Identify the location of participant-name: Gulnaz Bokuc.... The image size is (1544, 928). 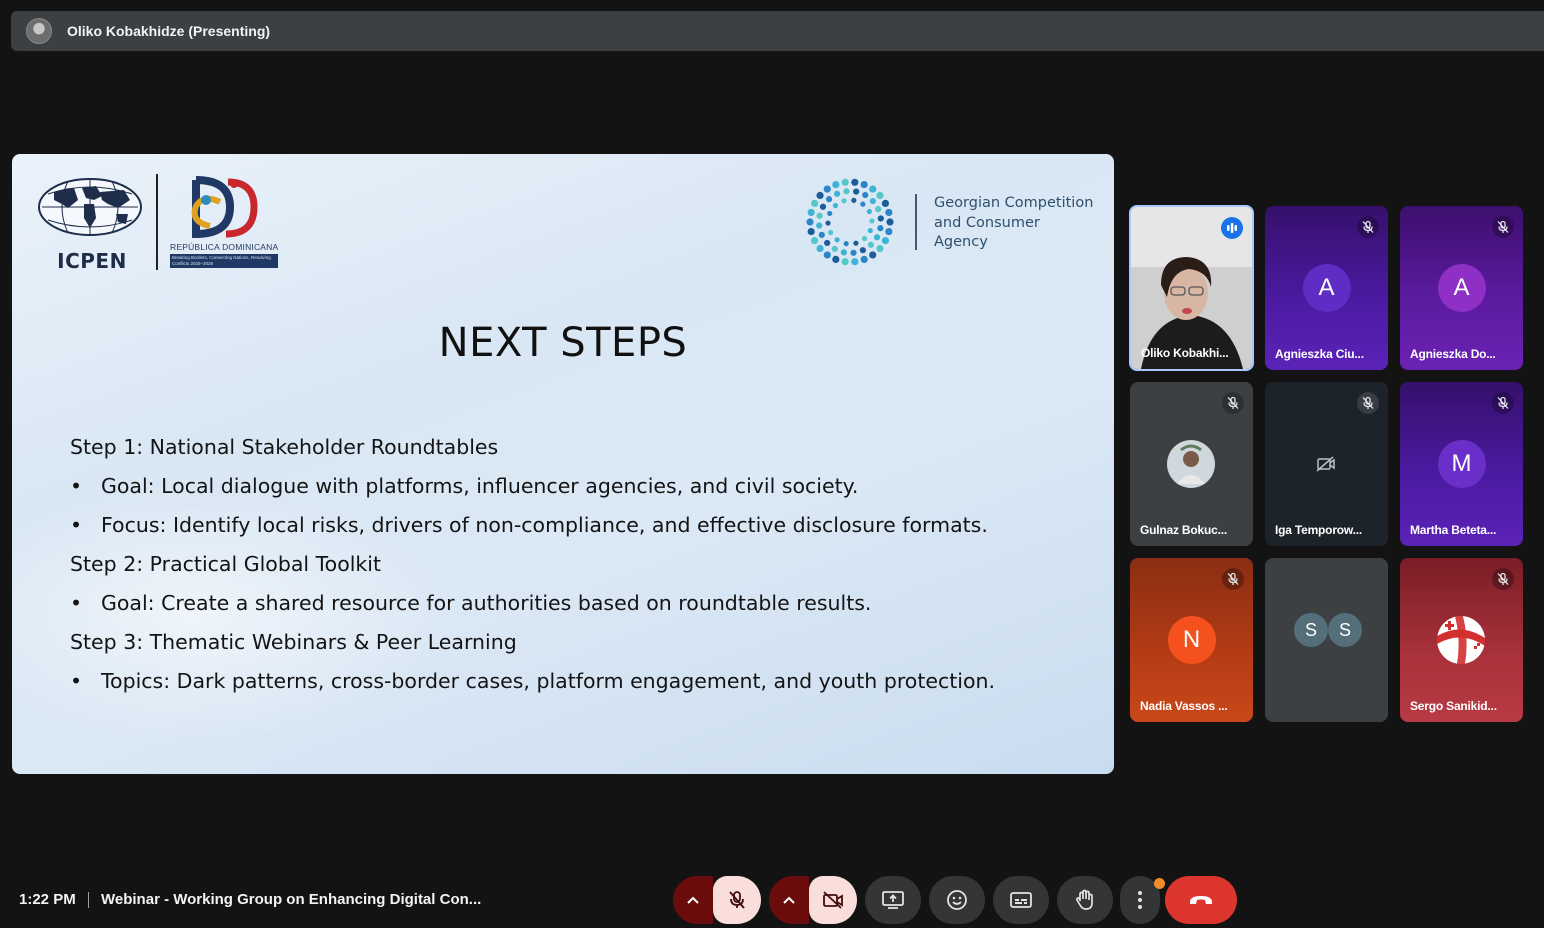
(1184, 530).